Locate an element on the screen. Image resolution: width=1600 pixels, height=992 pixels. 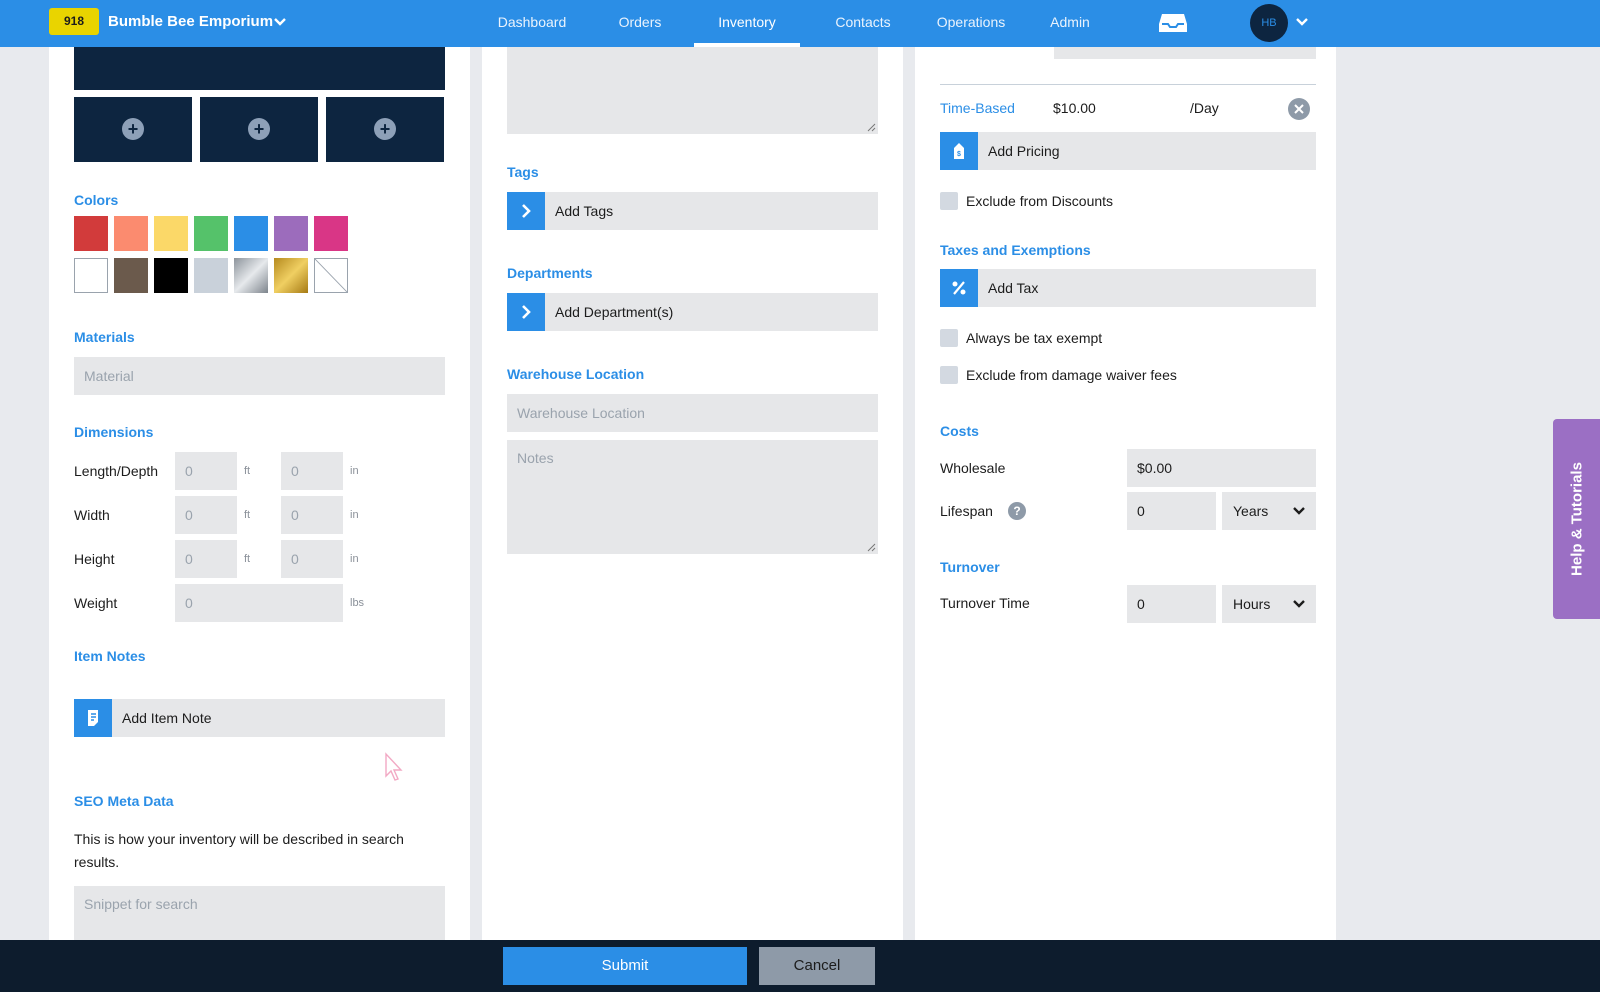
description-textarea is located at coordinates (692, 90).